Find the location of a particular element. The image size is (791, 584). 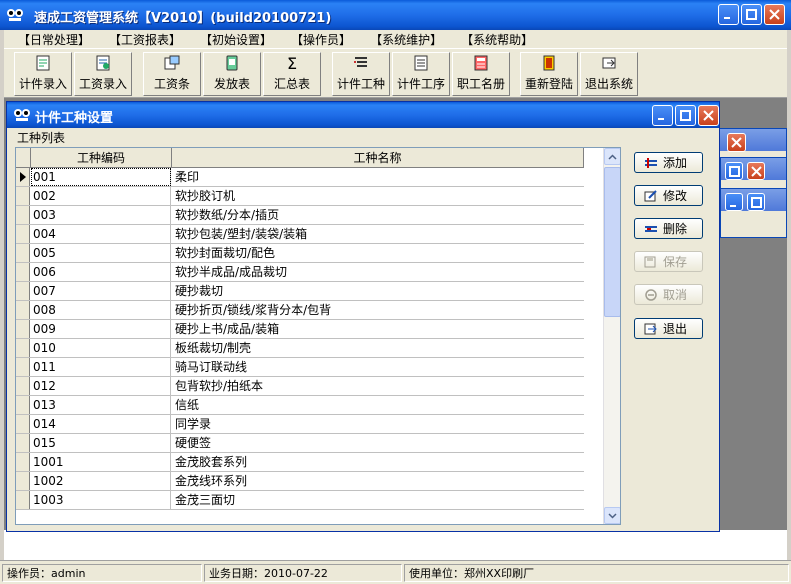

maximize-button is located at coordinates (751, 14).